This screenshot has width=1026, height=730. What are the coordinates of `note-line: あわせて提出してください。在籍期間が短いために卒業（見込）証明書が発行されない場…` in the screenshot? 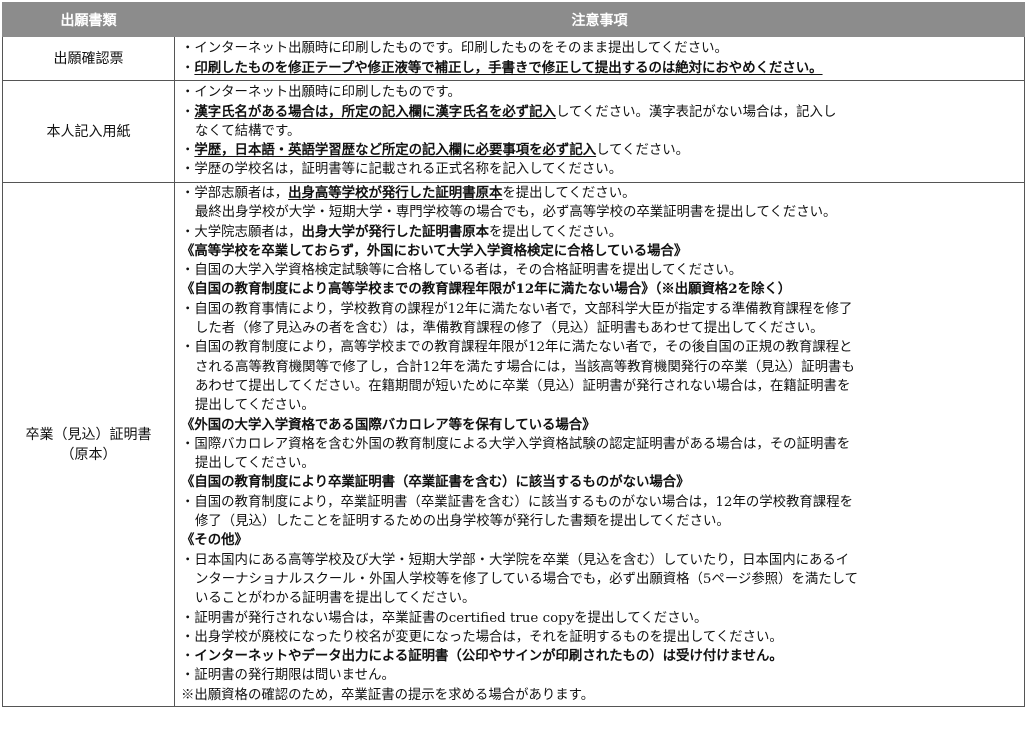 It's located at (600, 386).